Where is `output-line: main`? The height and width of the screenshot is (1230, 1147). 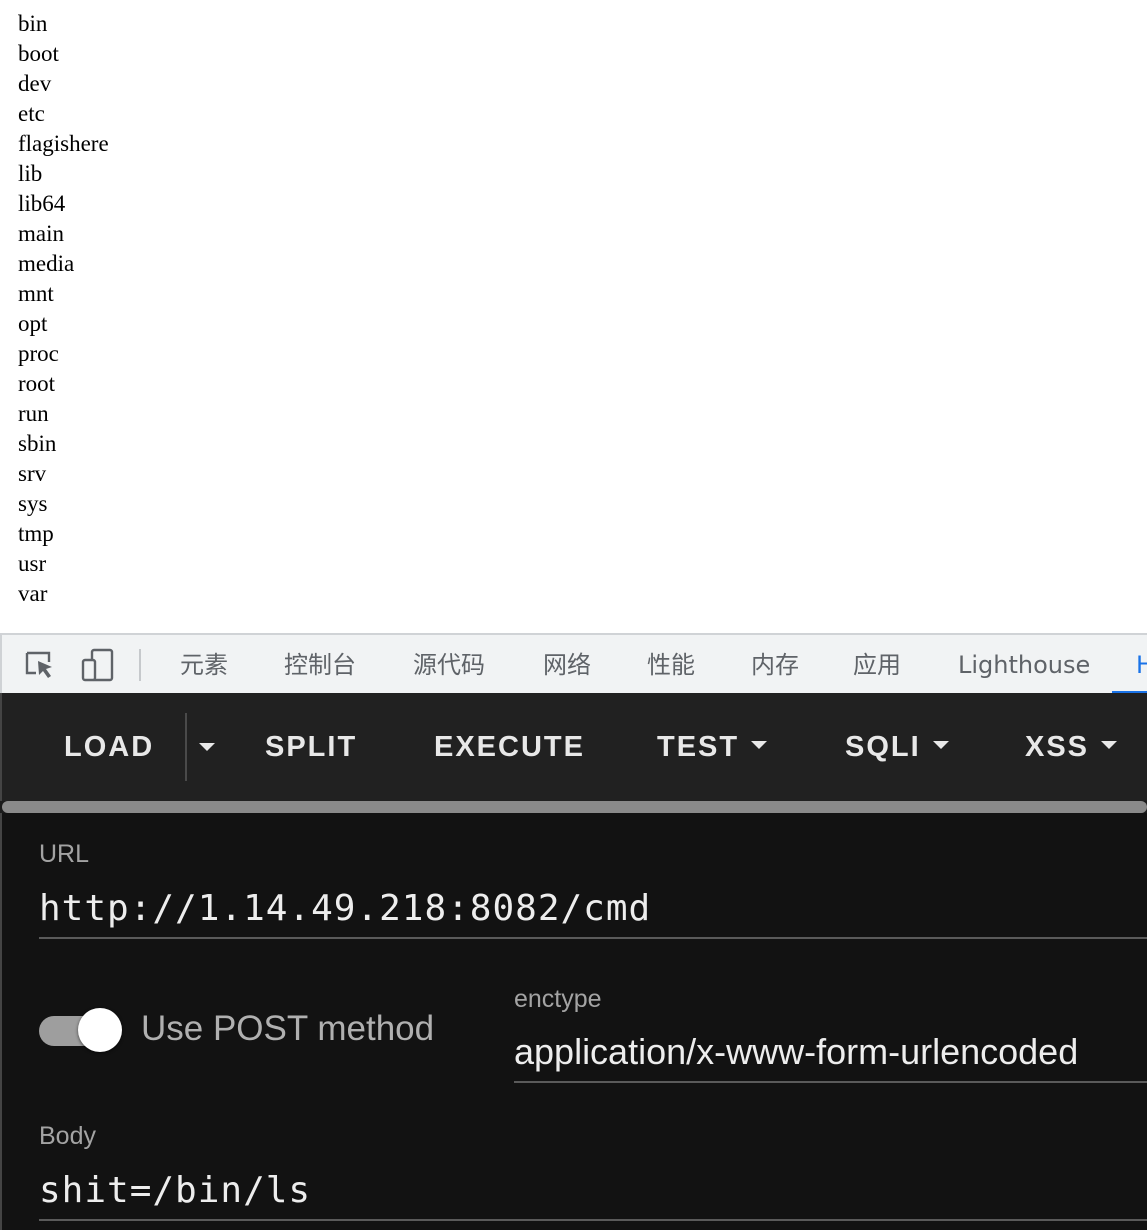 output-line: main is located at coordinates (41, 233).